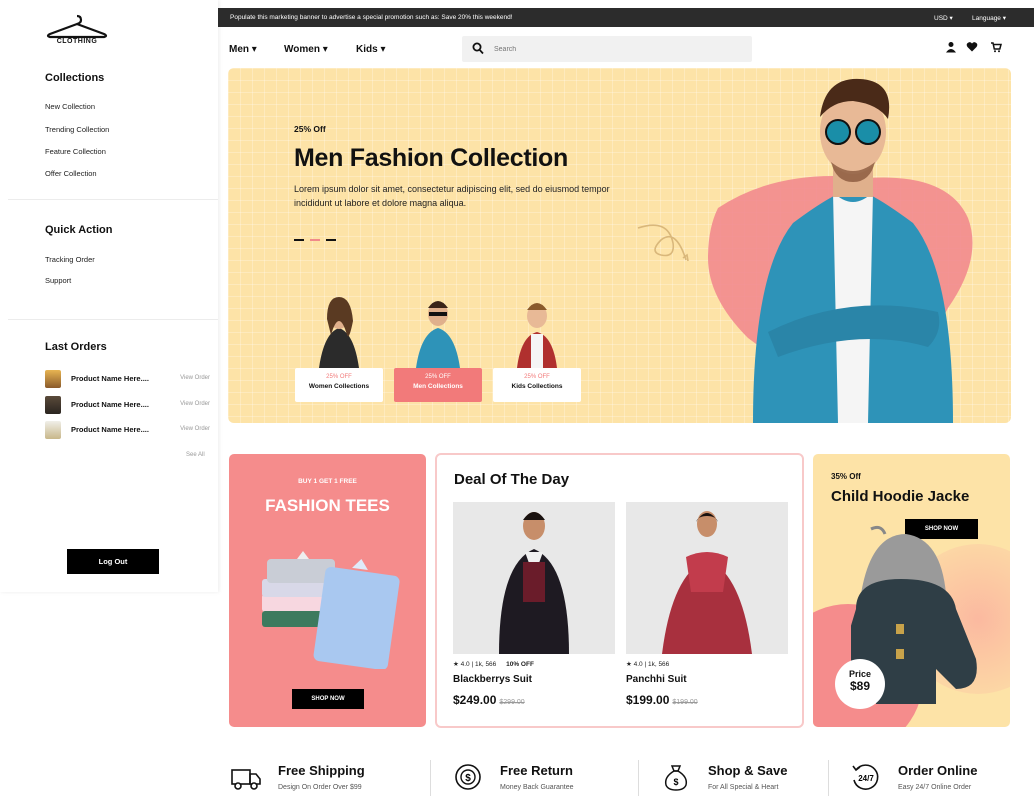 This screenshot has width=1034, height=796. What do you see at coordinates (619, 49) in the screenshot?
I see `search-input` at bounding box center [619, 49].